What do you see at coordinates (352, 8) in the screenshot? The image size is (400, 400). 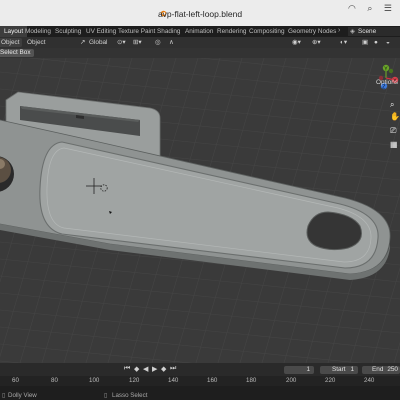 I see `wifi-icon: ◠` at bounding box center [352, 8].